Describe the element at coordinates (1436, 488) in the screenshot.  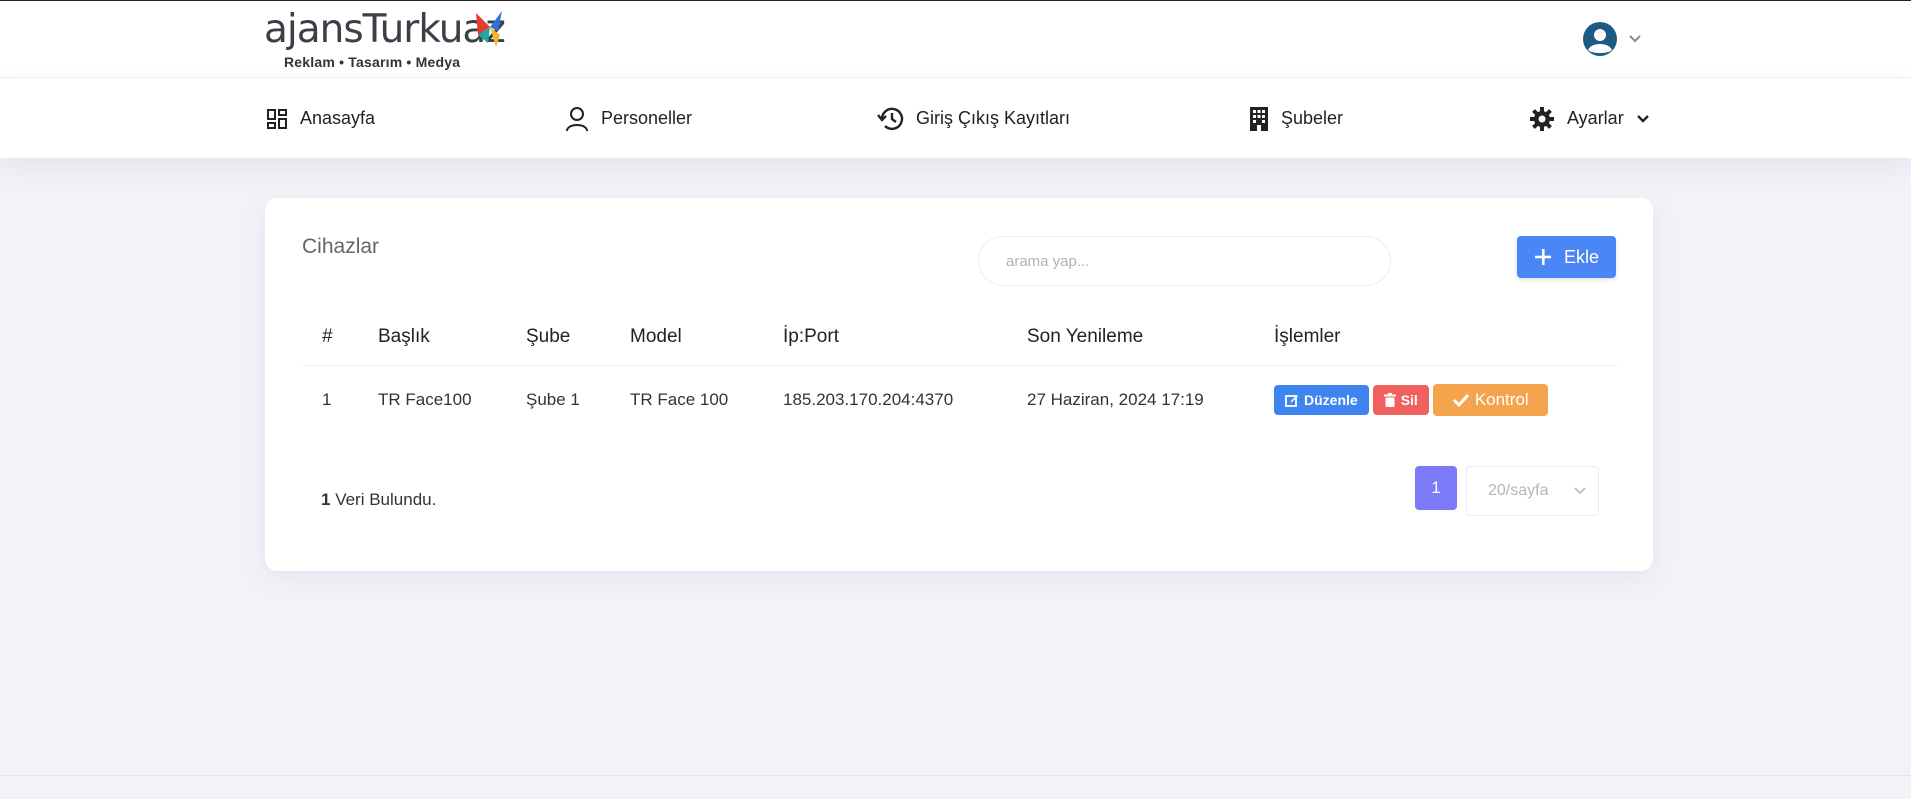
I see `pagination-page-button: 1` at that location.